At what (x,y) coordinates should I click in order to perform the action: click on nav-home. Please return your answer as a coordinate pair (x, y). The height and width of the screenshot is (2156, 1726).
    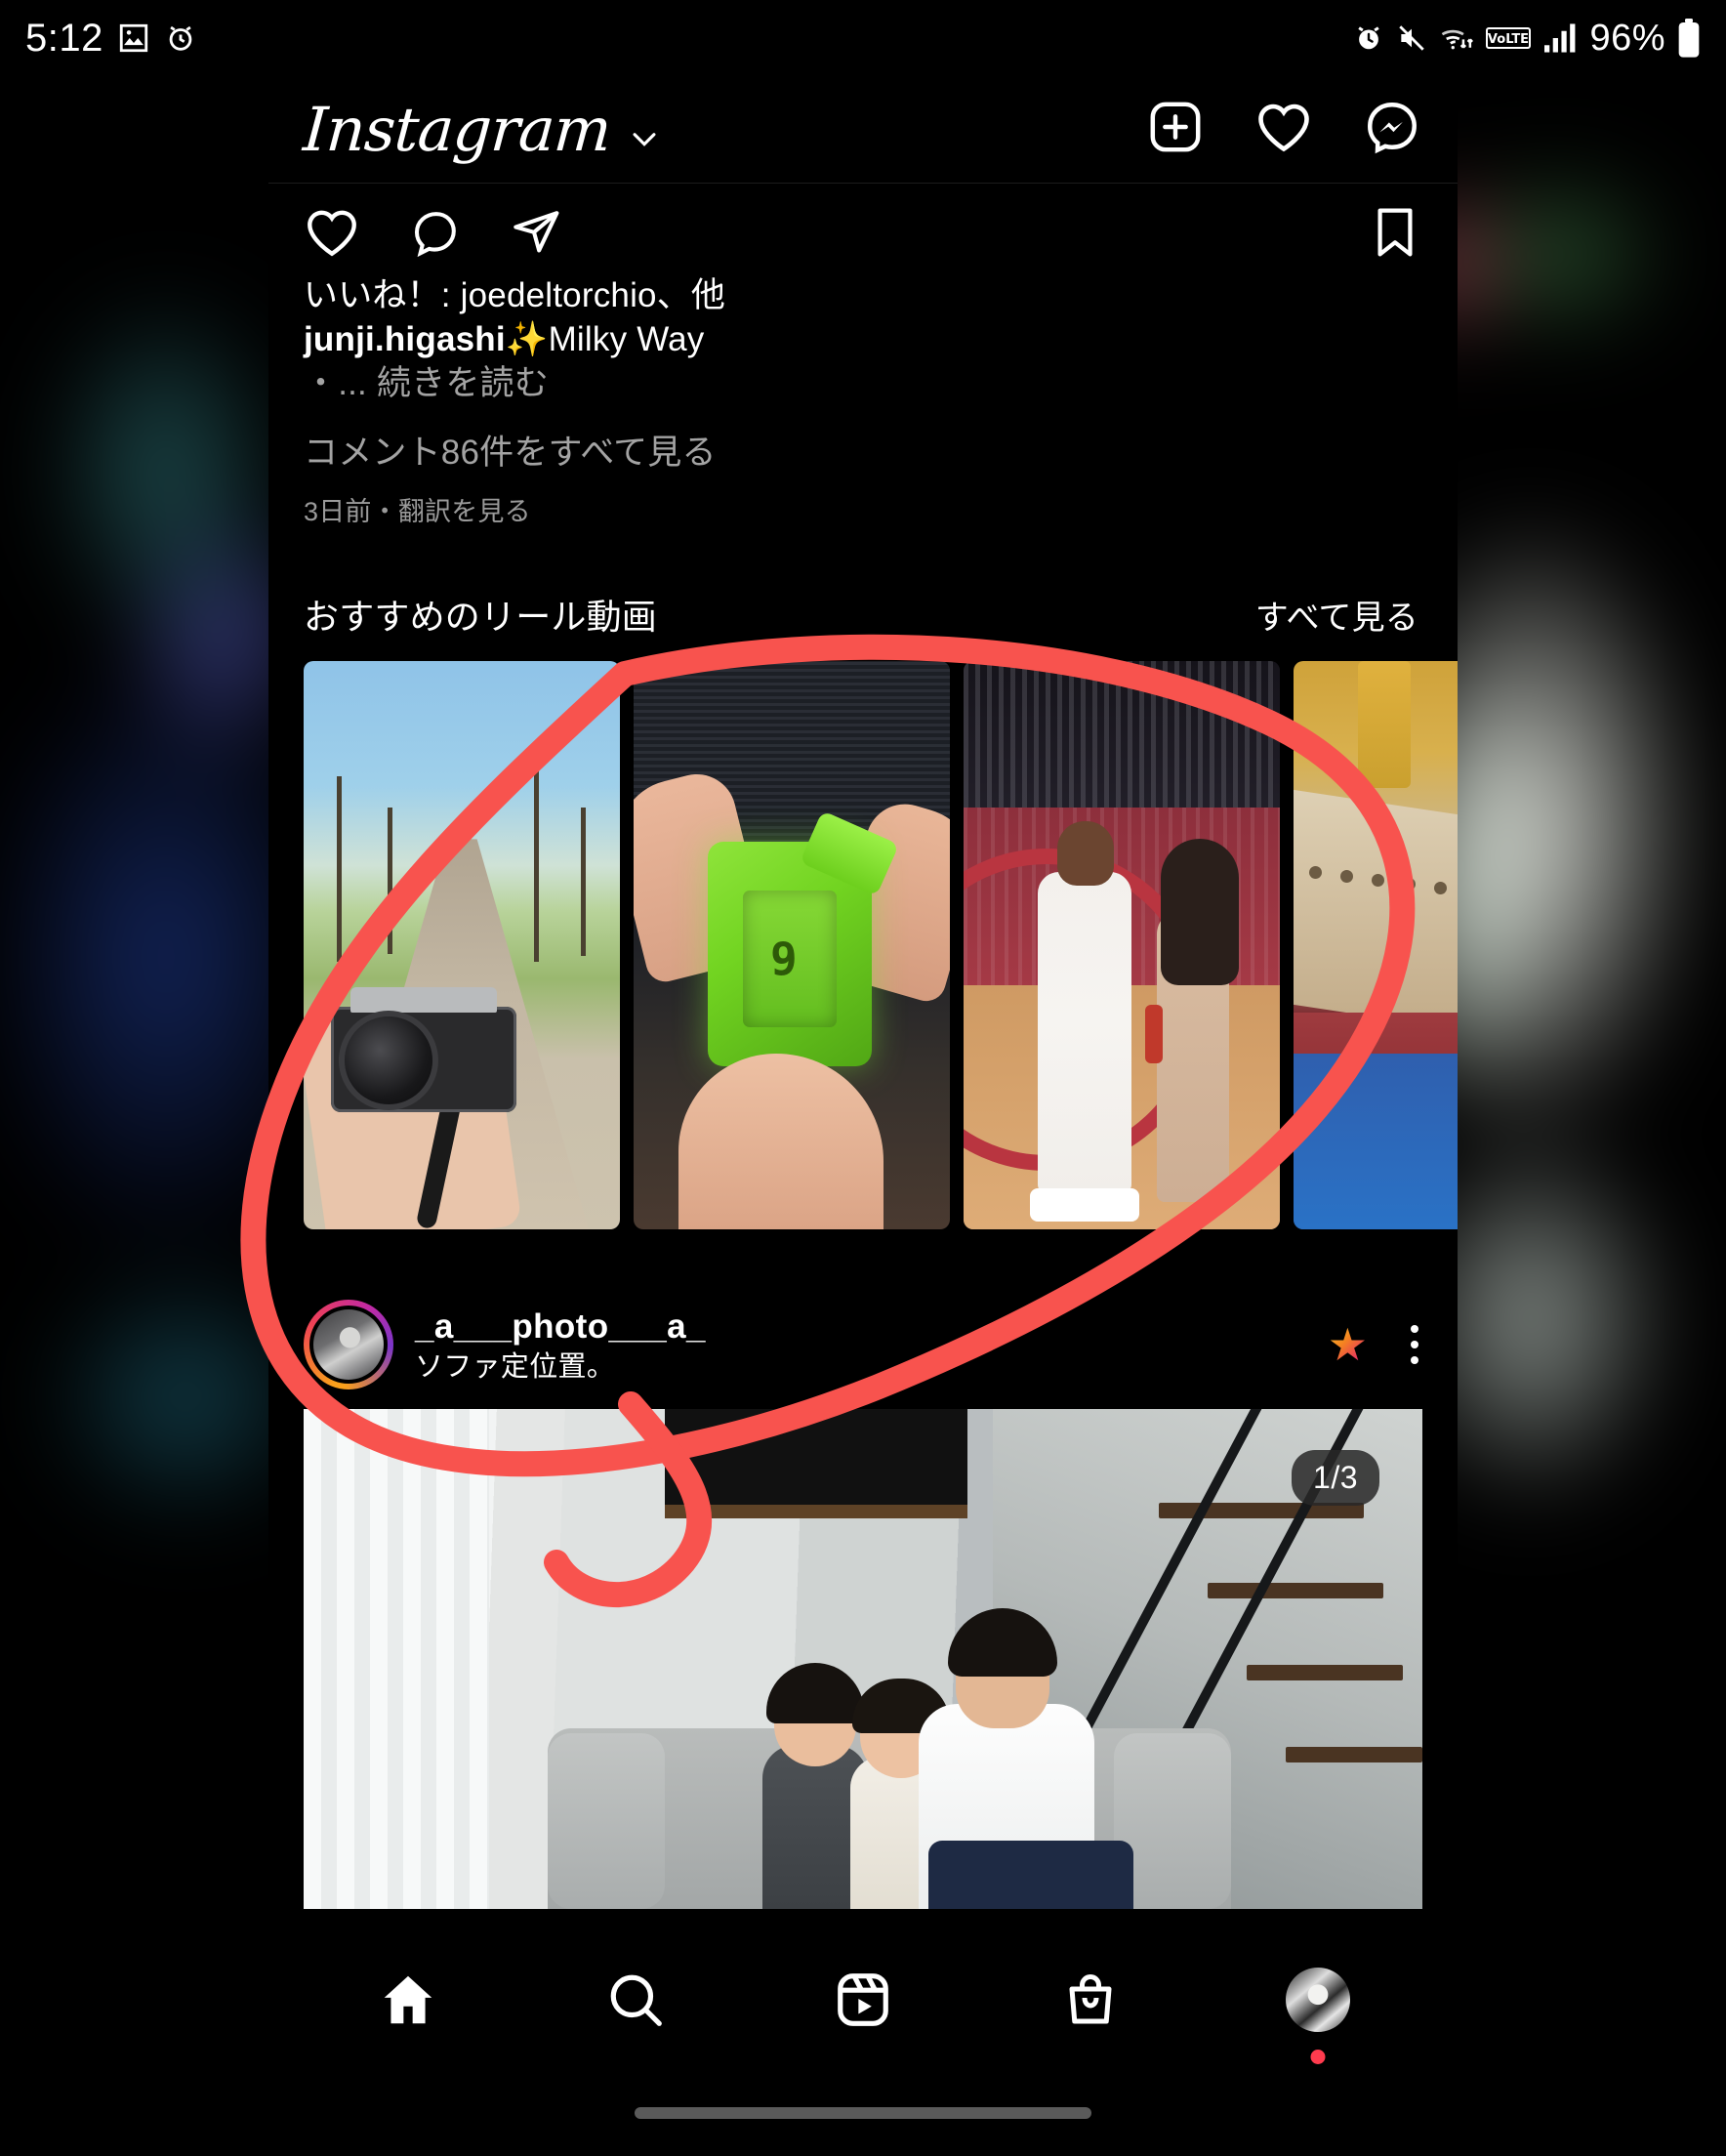
    Looking at the image, I should click on (408, 2000).